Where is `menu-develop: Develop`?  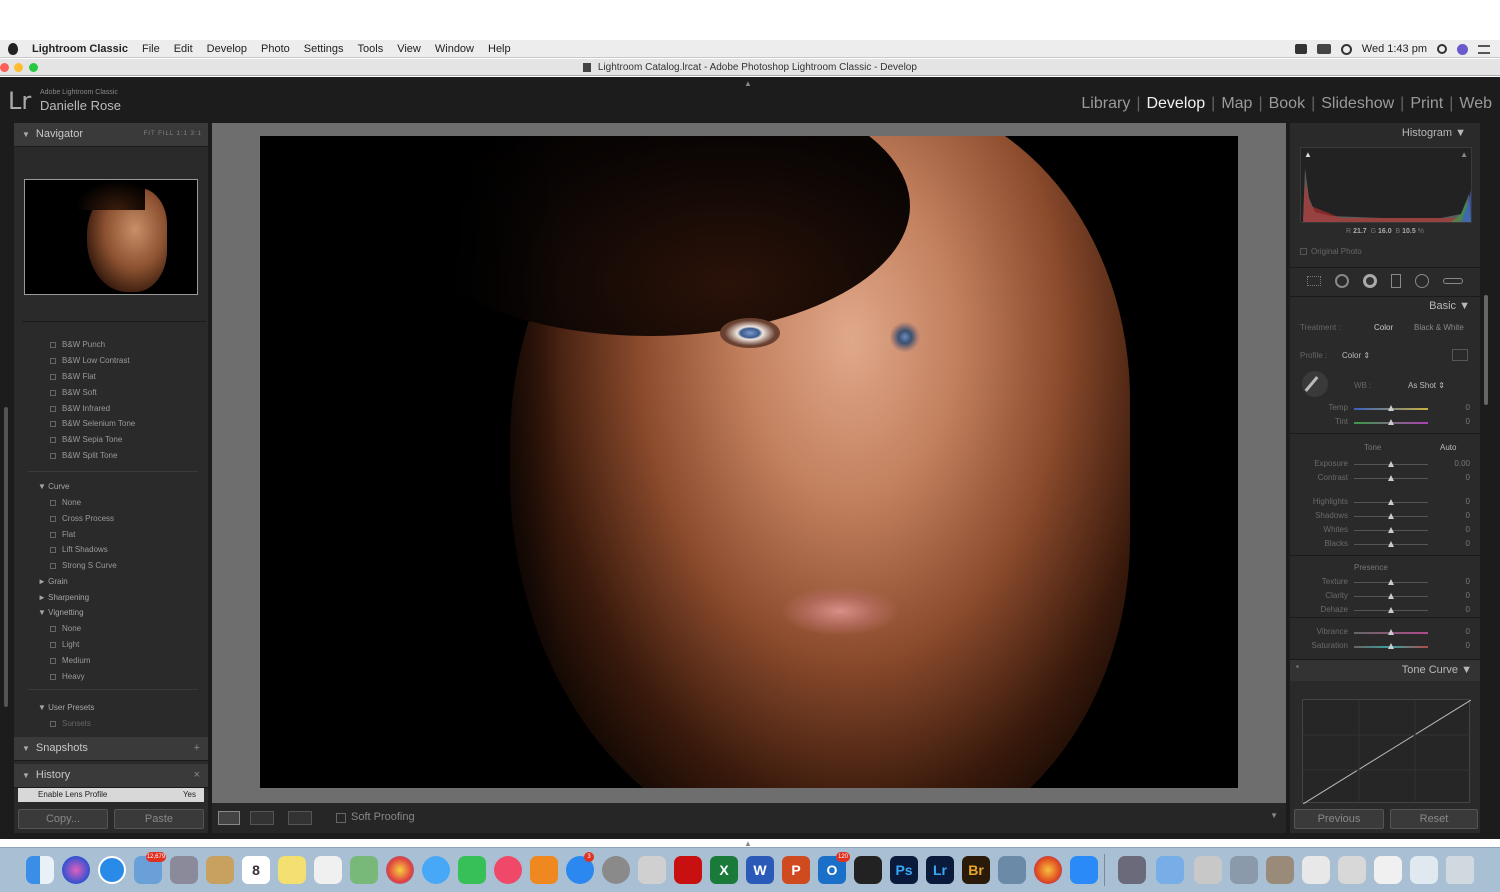
menu-develop: Develop is located at coordinates (227, 49).